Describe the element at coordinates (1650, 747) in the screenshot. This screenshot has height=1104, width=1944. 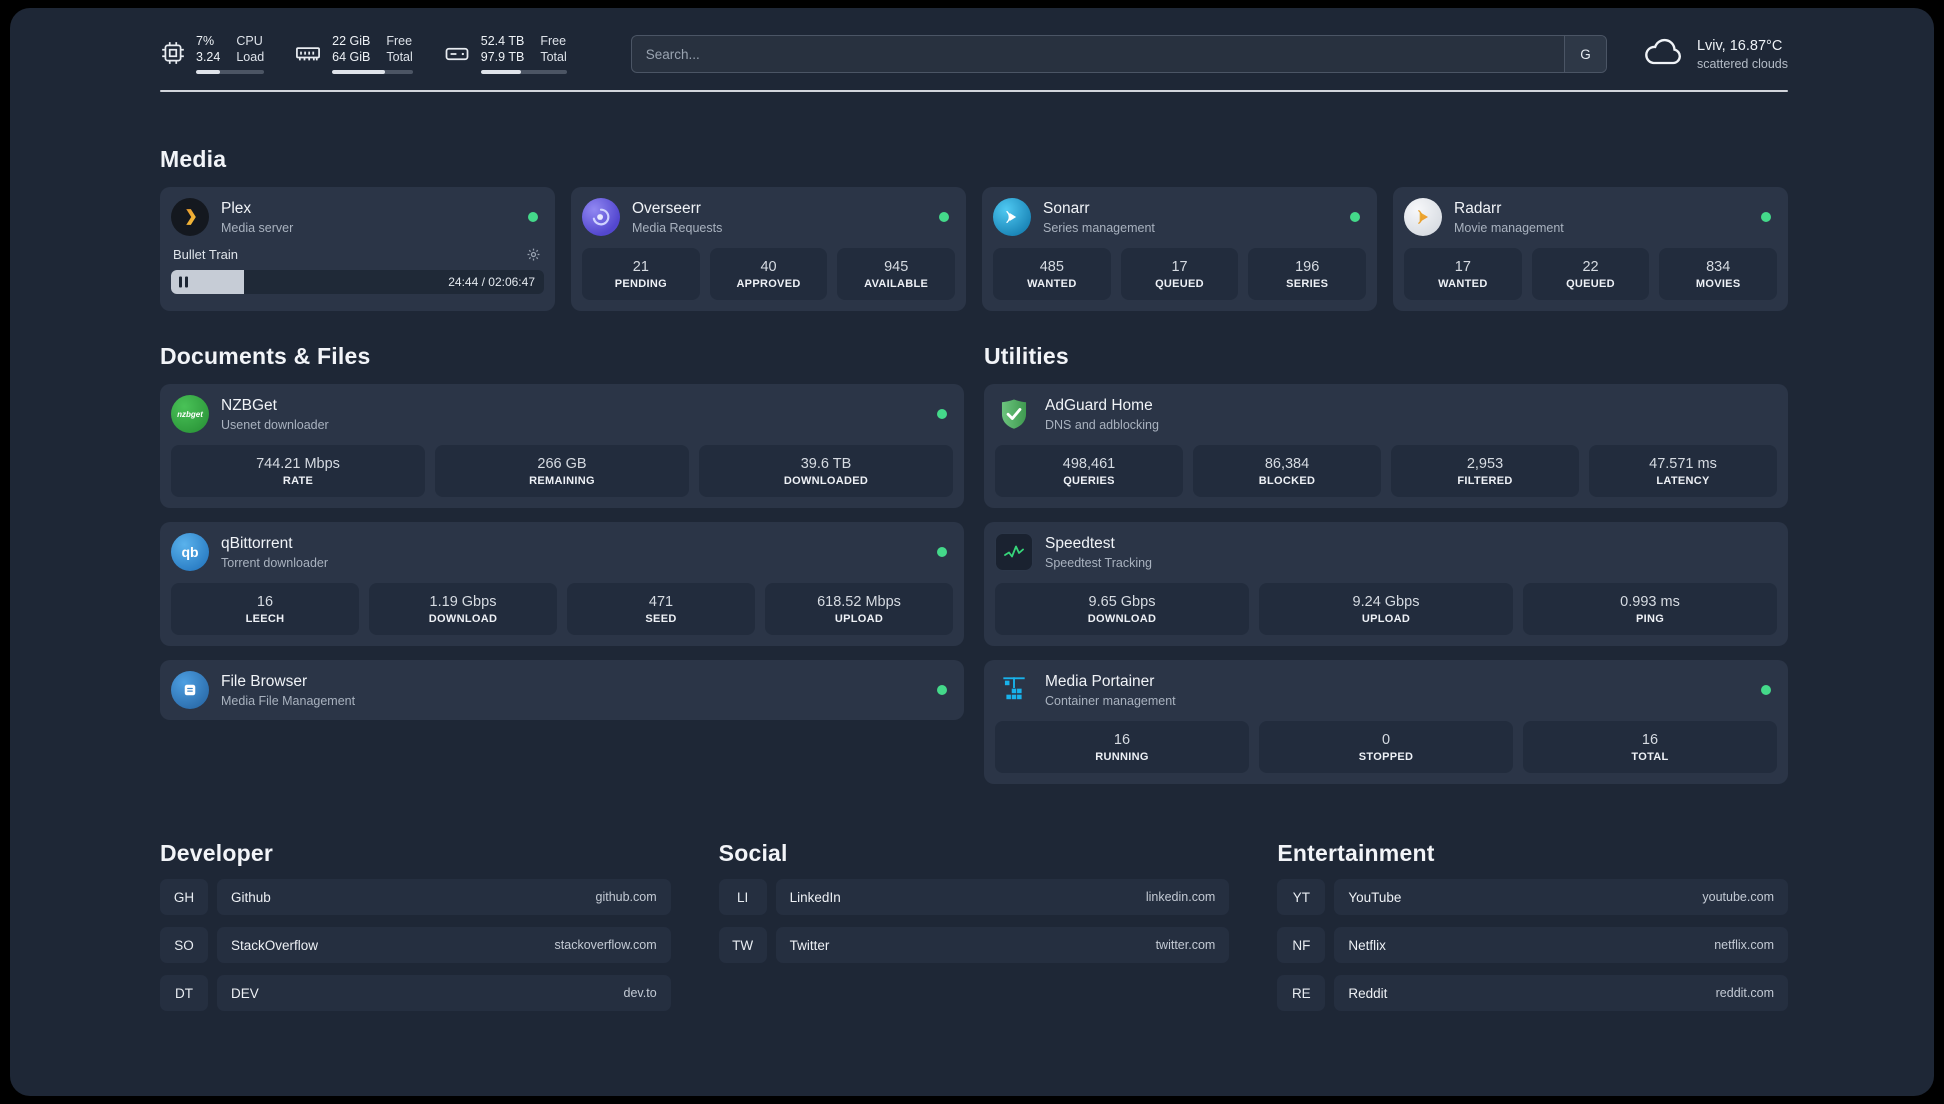
I see `stat-total: 16 TOTAL` at that location.